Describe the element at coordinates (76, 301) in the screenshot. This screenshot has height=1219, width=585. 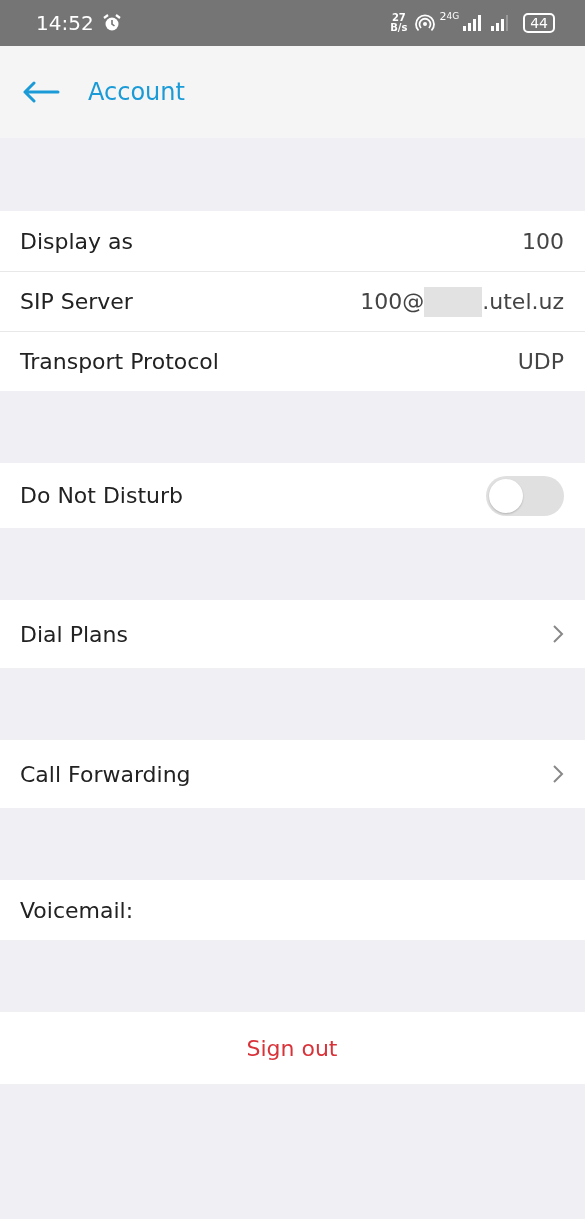
I see `setting-label: SIP Server` at that location.